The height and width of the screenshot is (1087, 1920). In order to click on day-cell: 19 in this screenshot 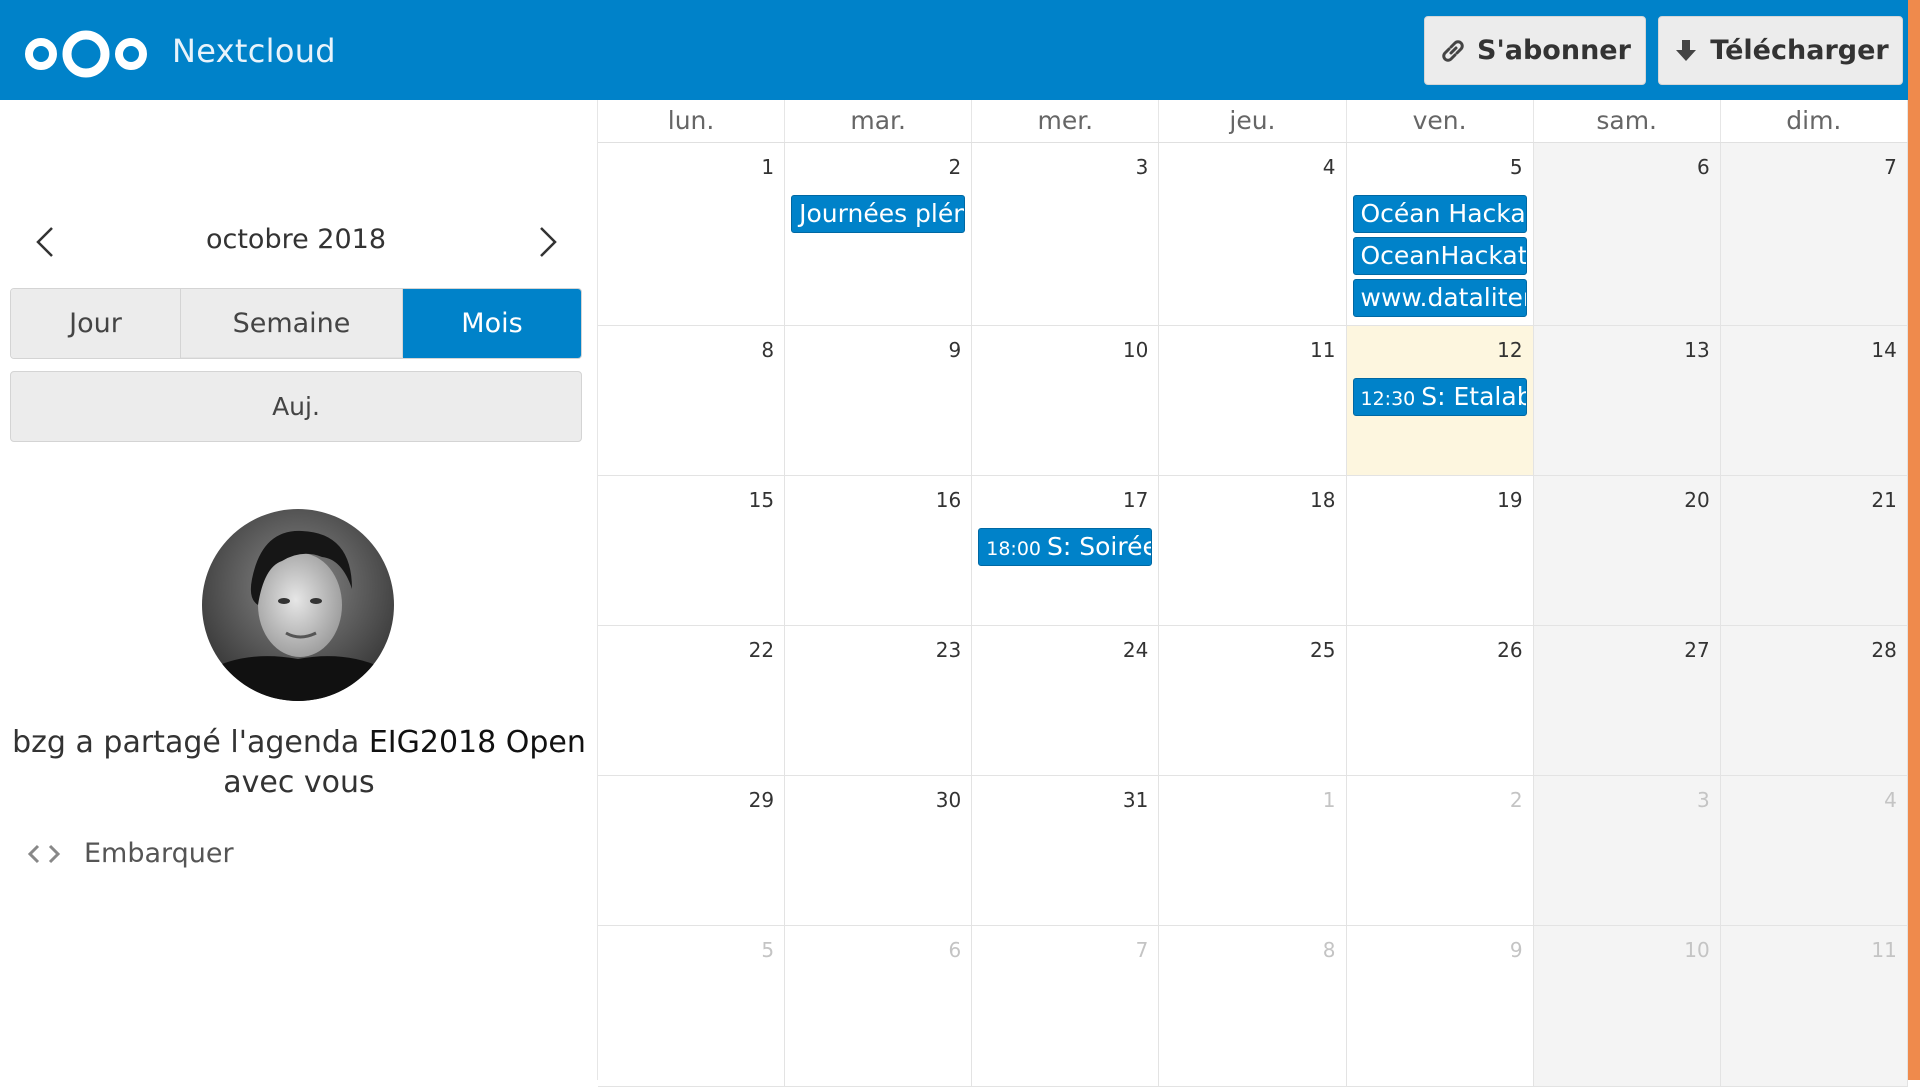, I will do `click(1440, 550)`.